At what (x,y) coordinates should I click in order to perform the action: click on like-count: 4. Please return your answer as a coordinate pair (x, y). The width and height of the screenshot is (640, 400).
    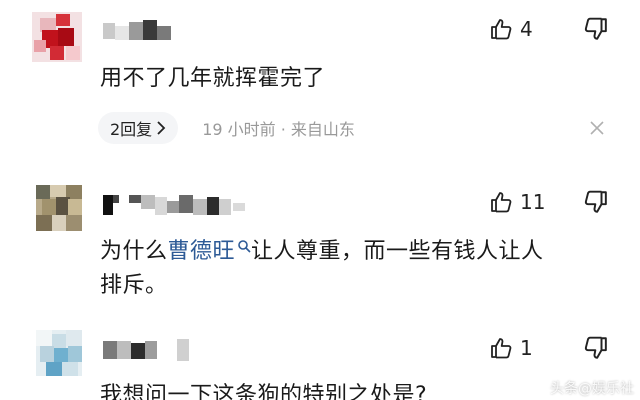
    Looking at the image, I should click on (526, 29).